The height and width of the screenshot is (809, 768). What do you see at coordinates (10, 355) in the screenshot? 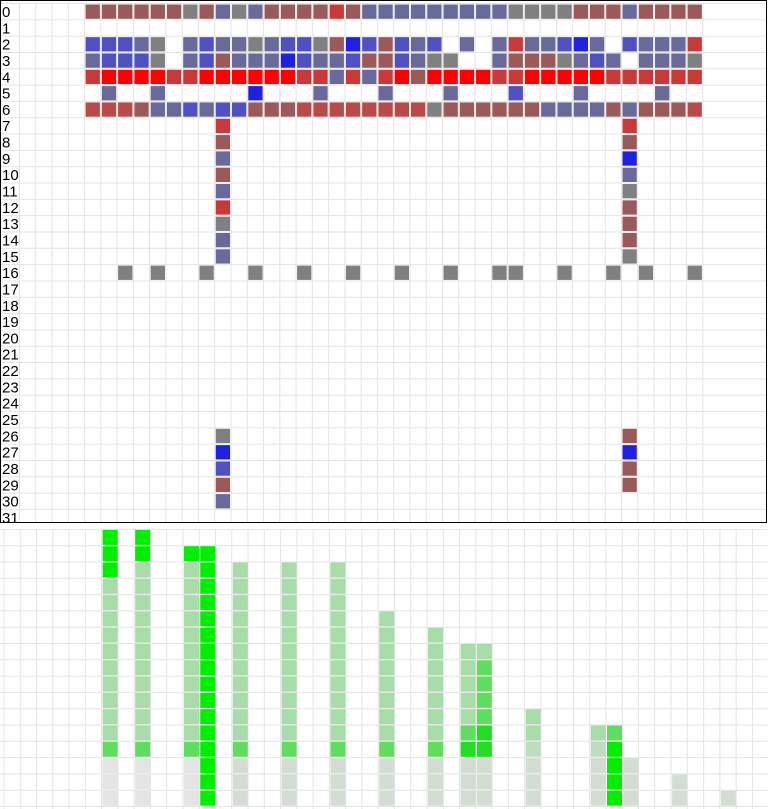
I see `row-label: 21` at bounding box center [10, 355].